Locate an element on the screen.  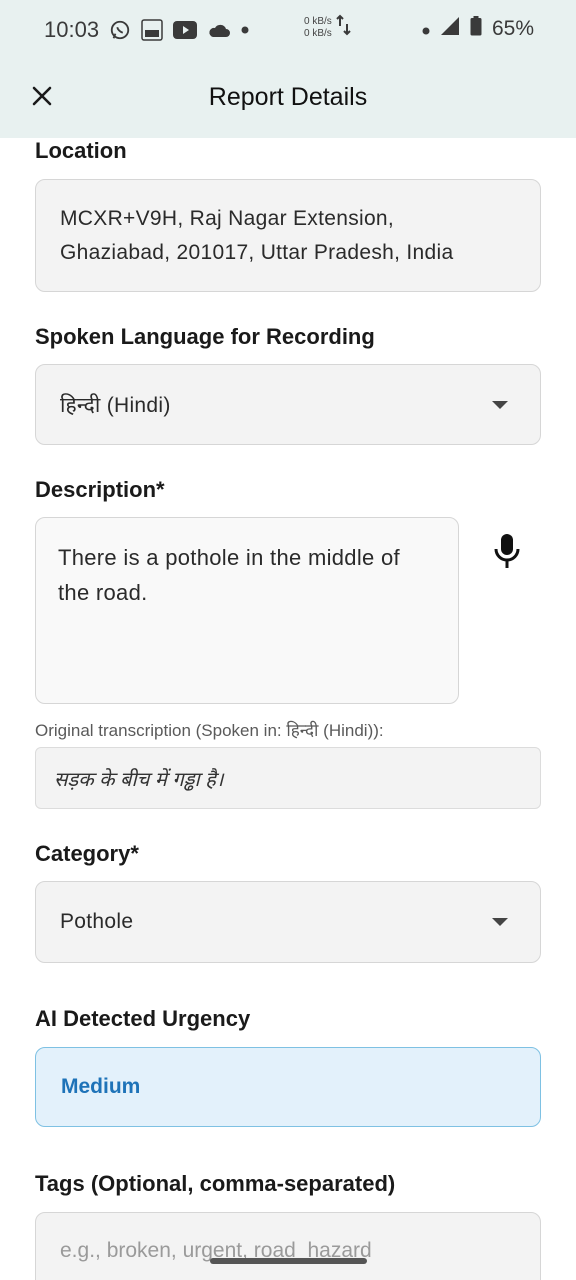
net-down-speed: 0 kB/s is located at coordinates (318, 33).